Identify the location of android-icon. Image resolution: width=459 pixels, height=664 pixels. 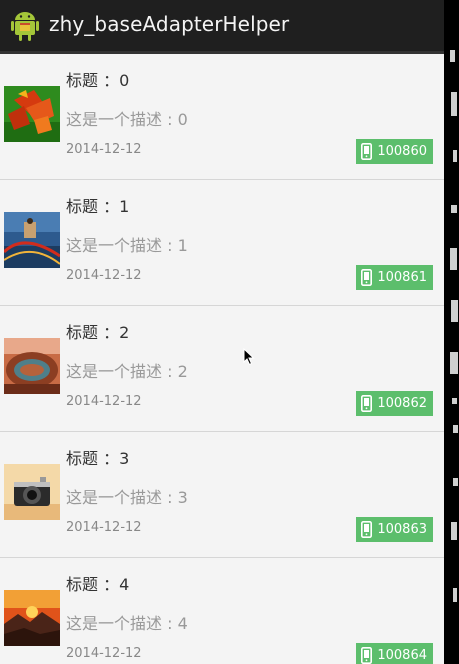
(25, 26).